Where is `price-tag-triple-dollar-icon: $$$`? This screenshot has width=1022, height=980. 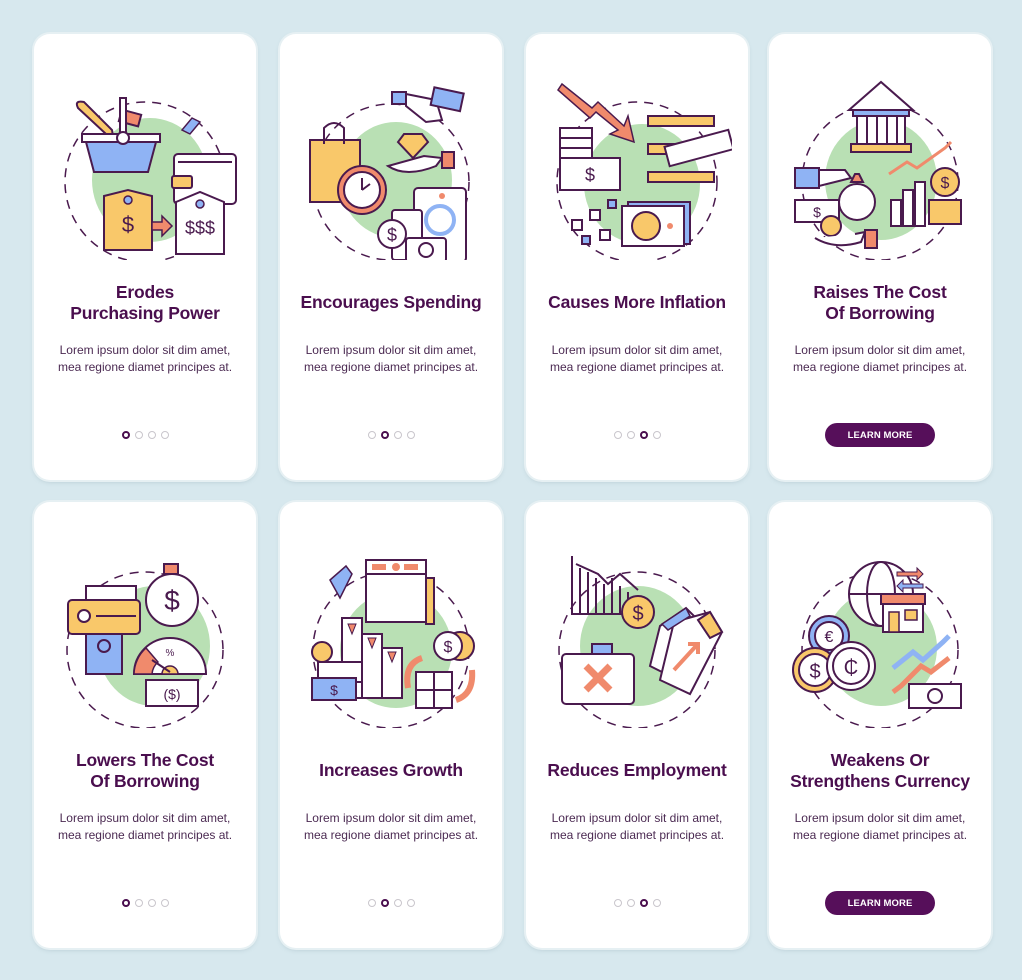 price-tag-triple-dollar-icon: $$$ is located at coordinates (200, 222).